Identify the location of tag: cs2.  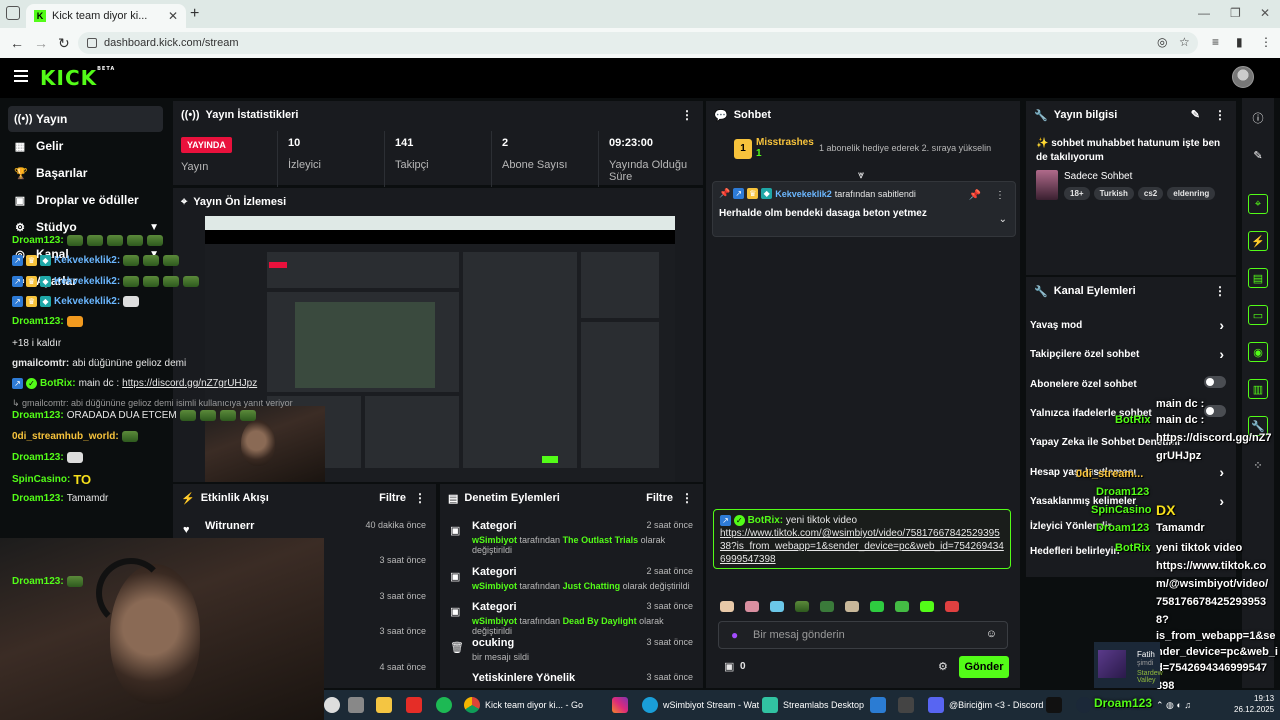
(1150, 193).